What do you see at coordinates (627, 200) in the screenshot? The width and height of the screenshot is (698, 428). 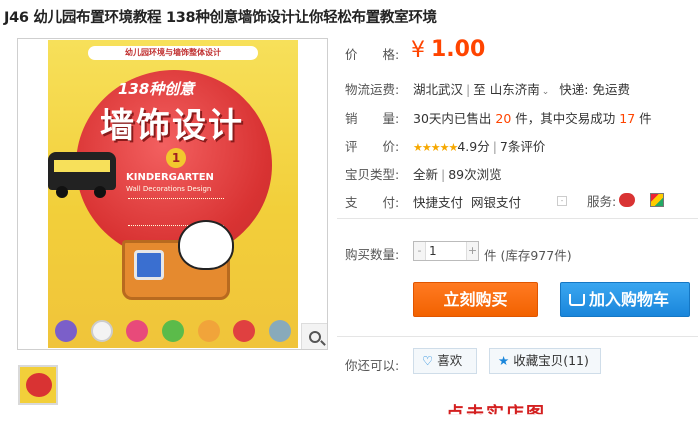 I see `service-guarantee-icon` at bounding box center [627, 200].